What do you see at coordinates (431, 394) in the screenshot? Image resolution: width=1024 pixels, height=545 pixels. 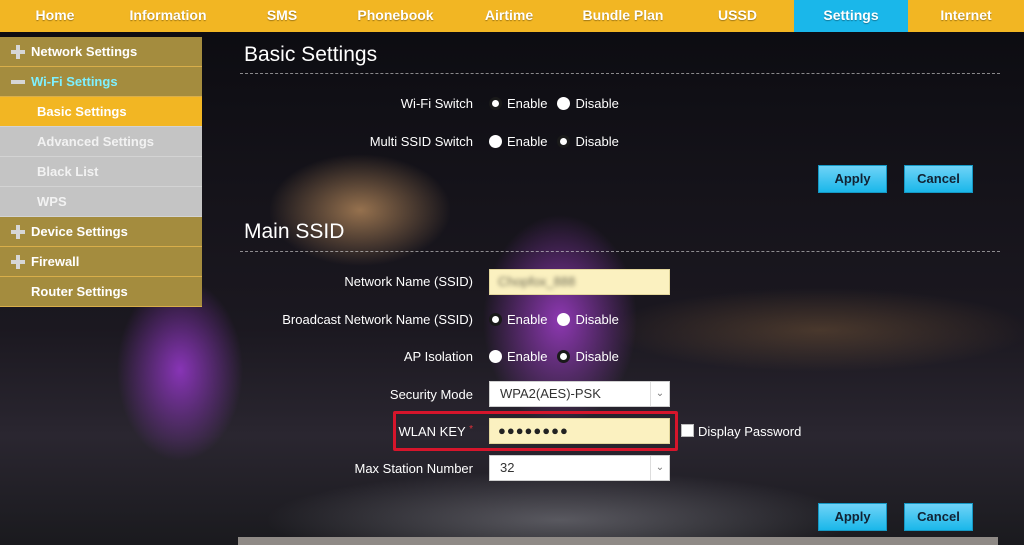 I see `security-mode-label: Security Mode` at bounding box center [431, 394].